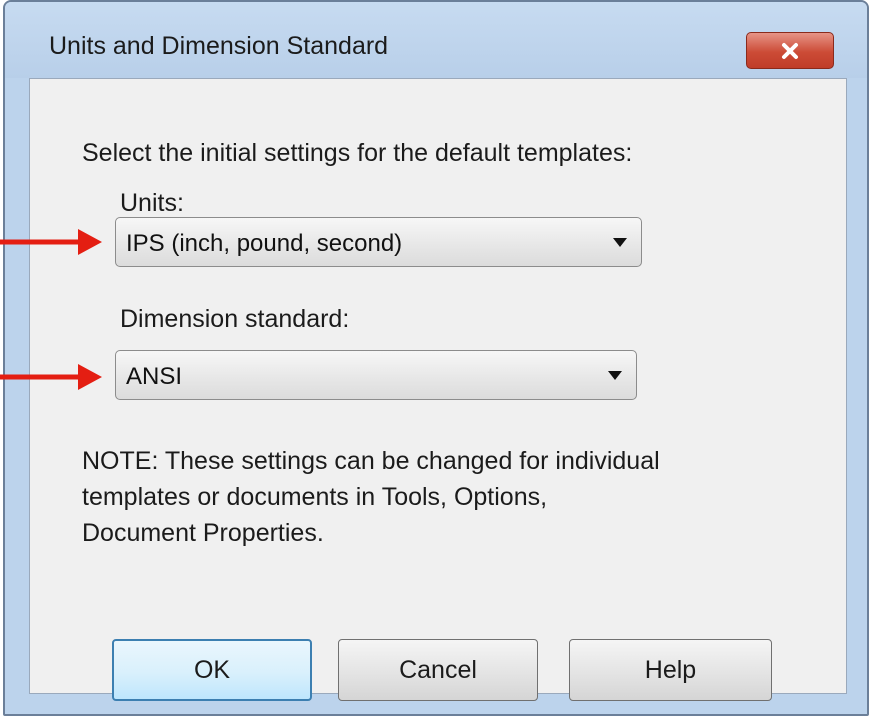  I want to click on help-button: Help, so click(670, 670).